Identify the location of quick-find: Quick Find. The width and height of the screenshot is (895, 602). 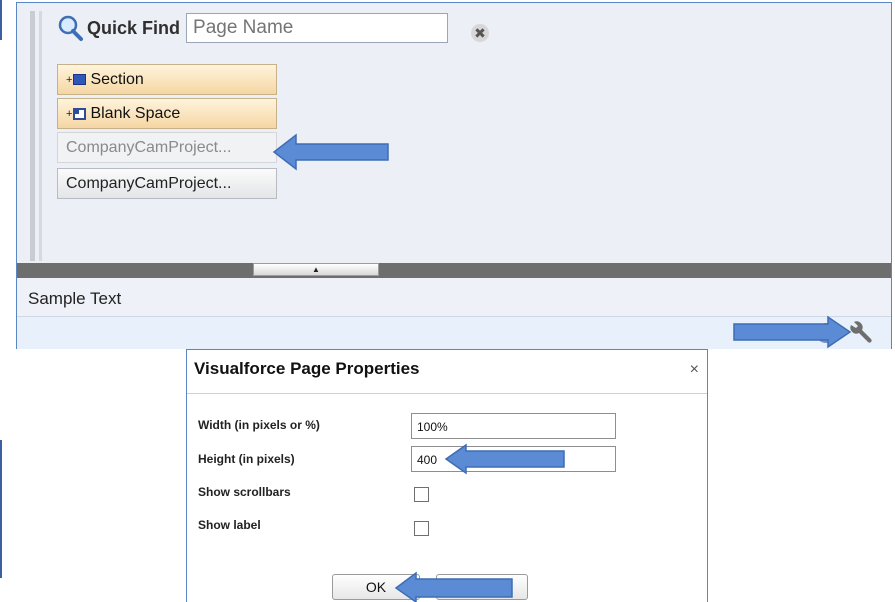
(253, 28).